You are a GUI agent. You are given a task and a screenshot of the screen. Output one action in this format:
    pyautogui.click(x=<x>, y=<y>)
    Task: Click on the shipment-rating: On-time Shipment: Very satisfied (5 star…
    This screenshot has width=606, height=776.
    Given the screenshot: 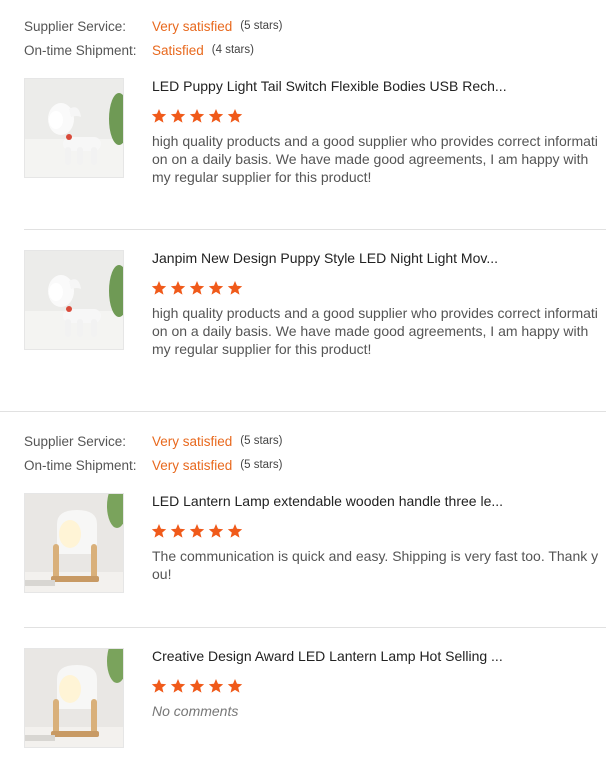 What is the action you would take?
    pyautogui.click(x=153, y=465)
    